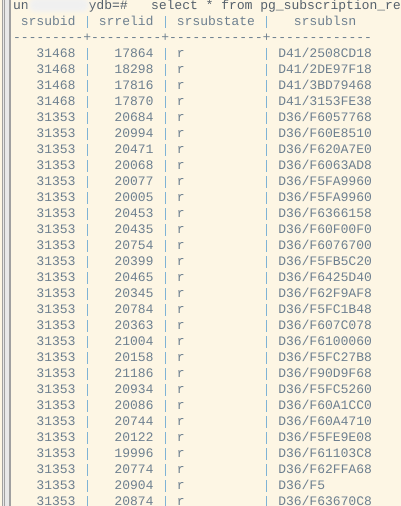 Image resolution: width=401 pixels, height=506 pixels. I want to click on column-header: srsubid, so click(48, 22).